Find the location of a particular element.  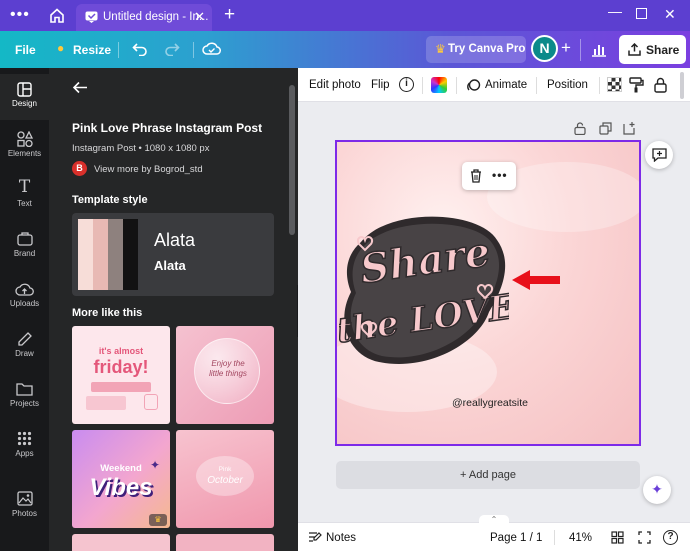

new-tab-icon: + is located at coordinates (229, 15).